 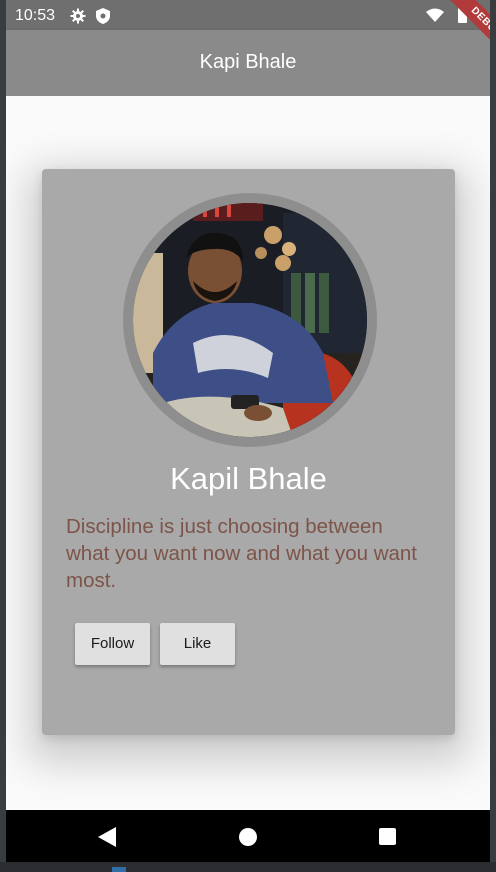 I want to click on app-bar: Kapi Bhale, so click(x=248, y=63).